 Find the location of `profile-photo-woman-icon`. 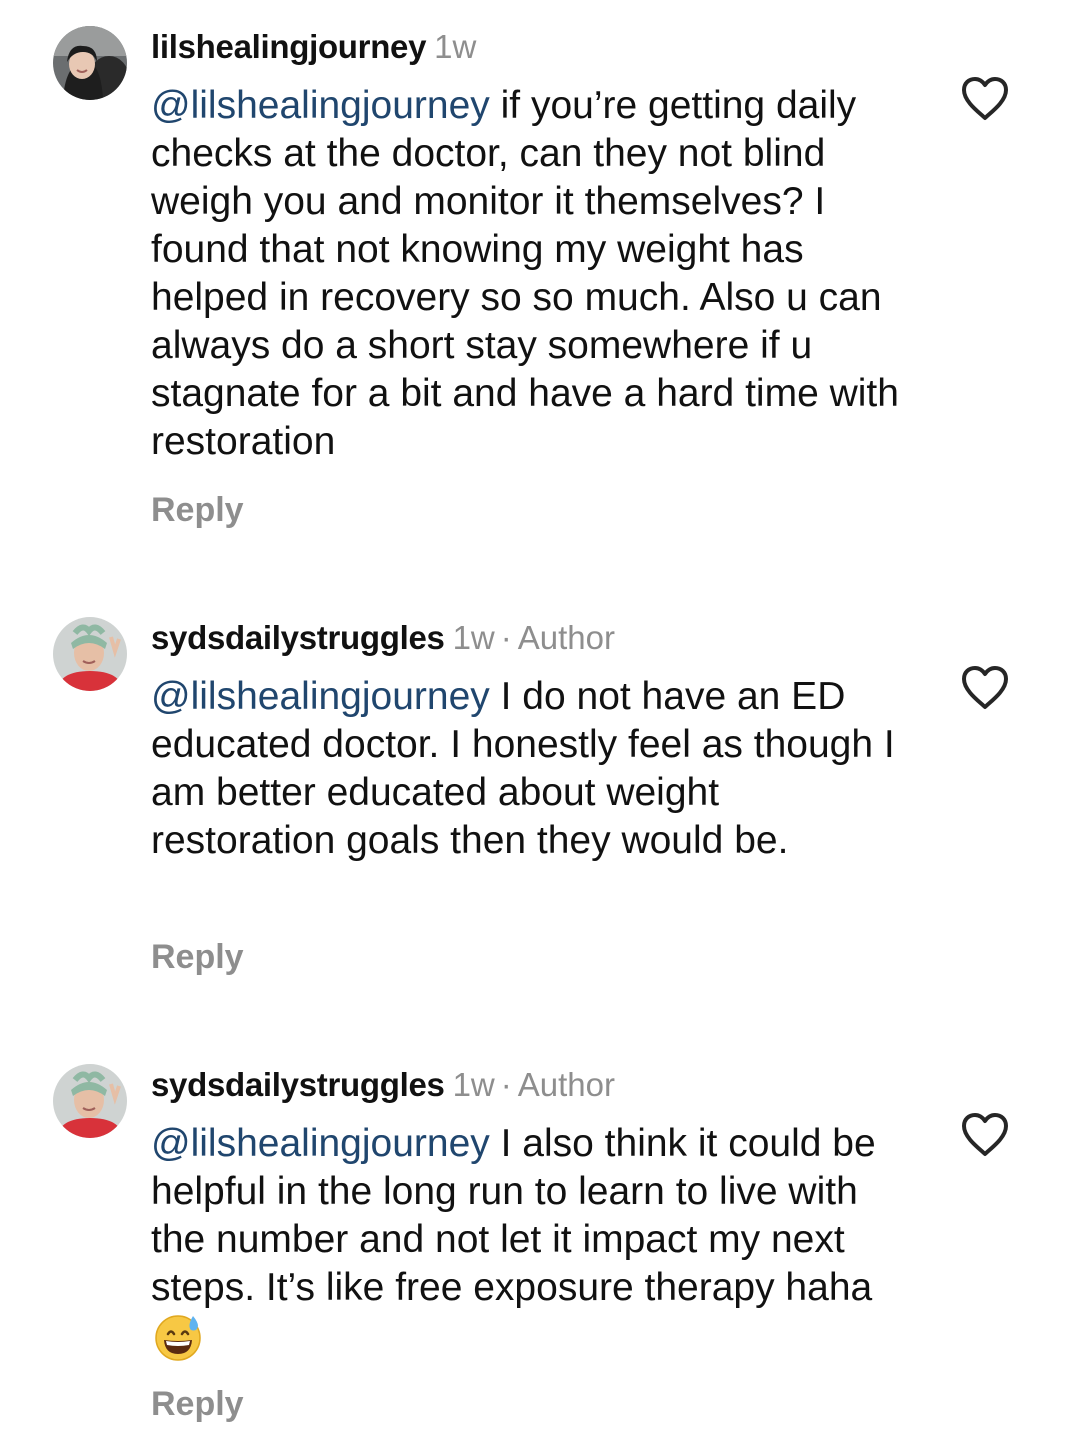

profile-photo-woman-icon is located at coordinates (90, 63).